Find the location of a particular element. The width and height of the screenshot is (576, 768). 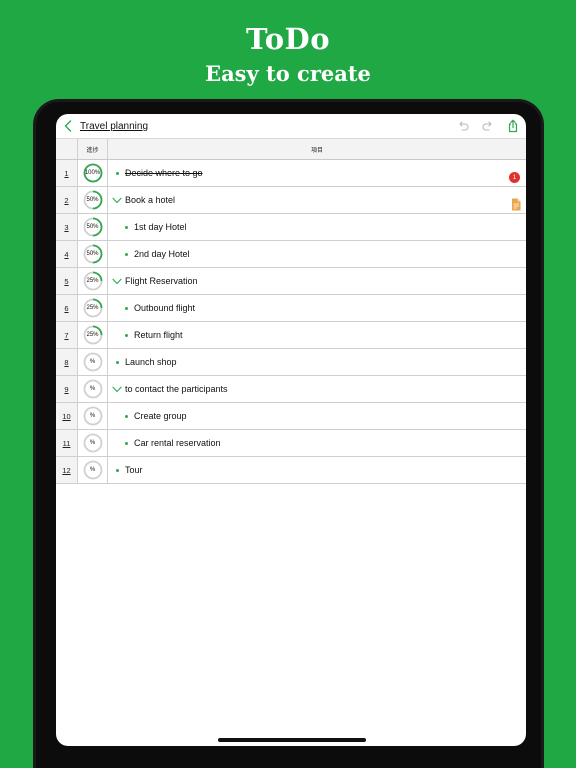

table-row: 6 25% Outbound flight is located at coordinates (291, 308).